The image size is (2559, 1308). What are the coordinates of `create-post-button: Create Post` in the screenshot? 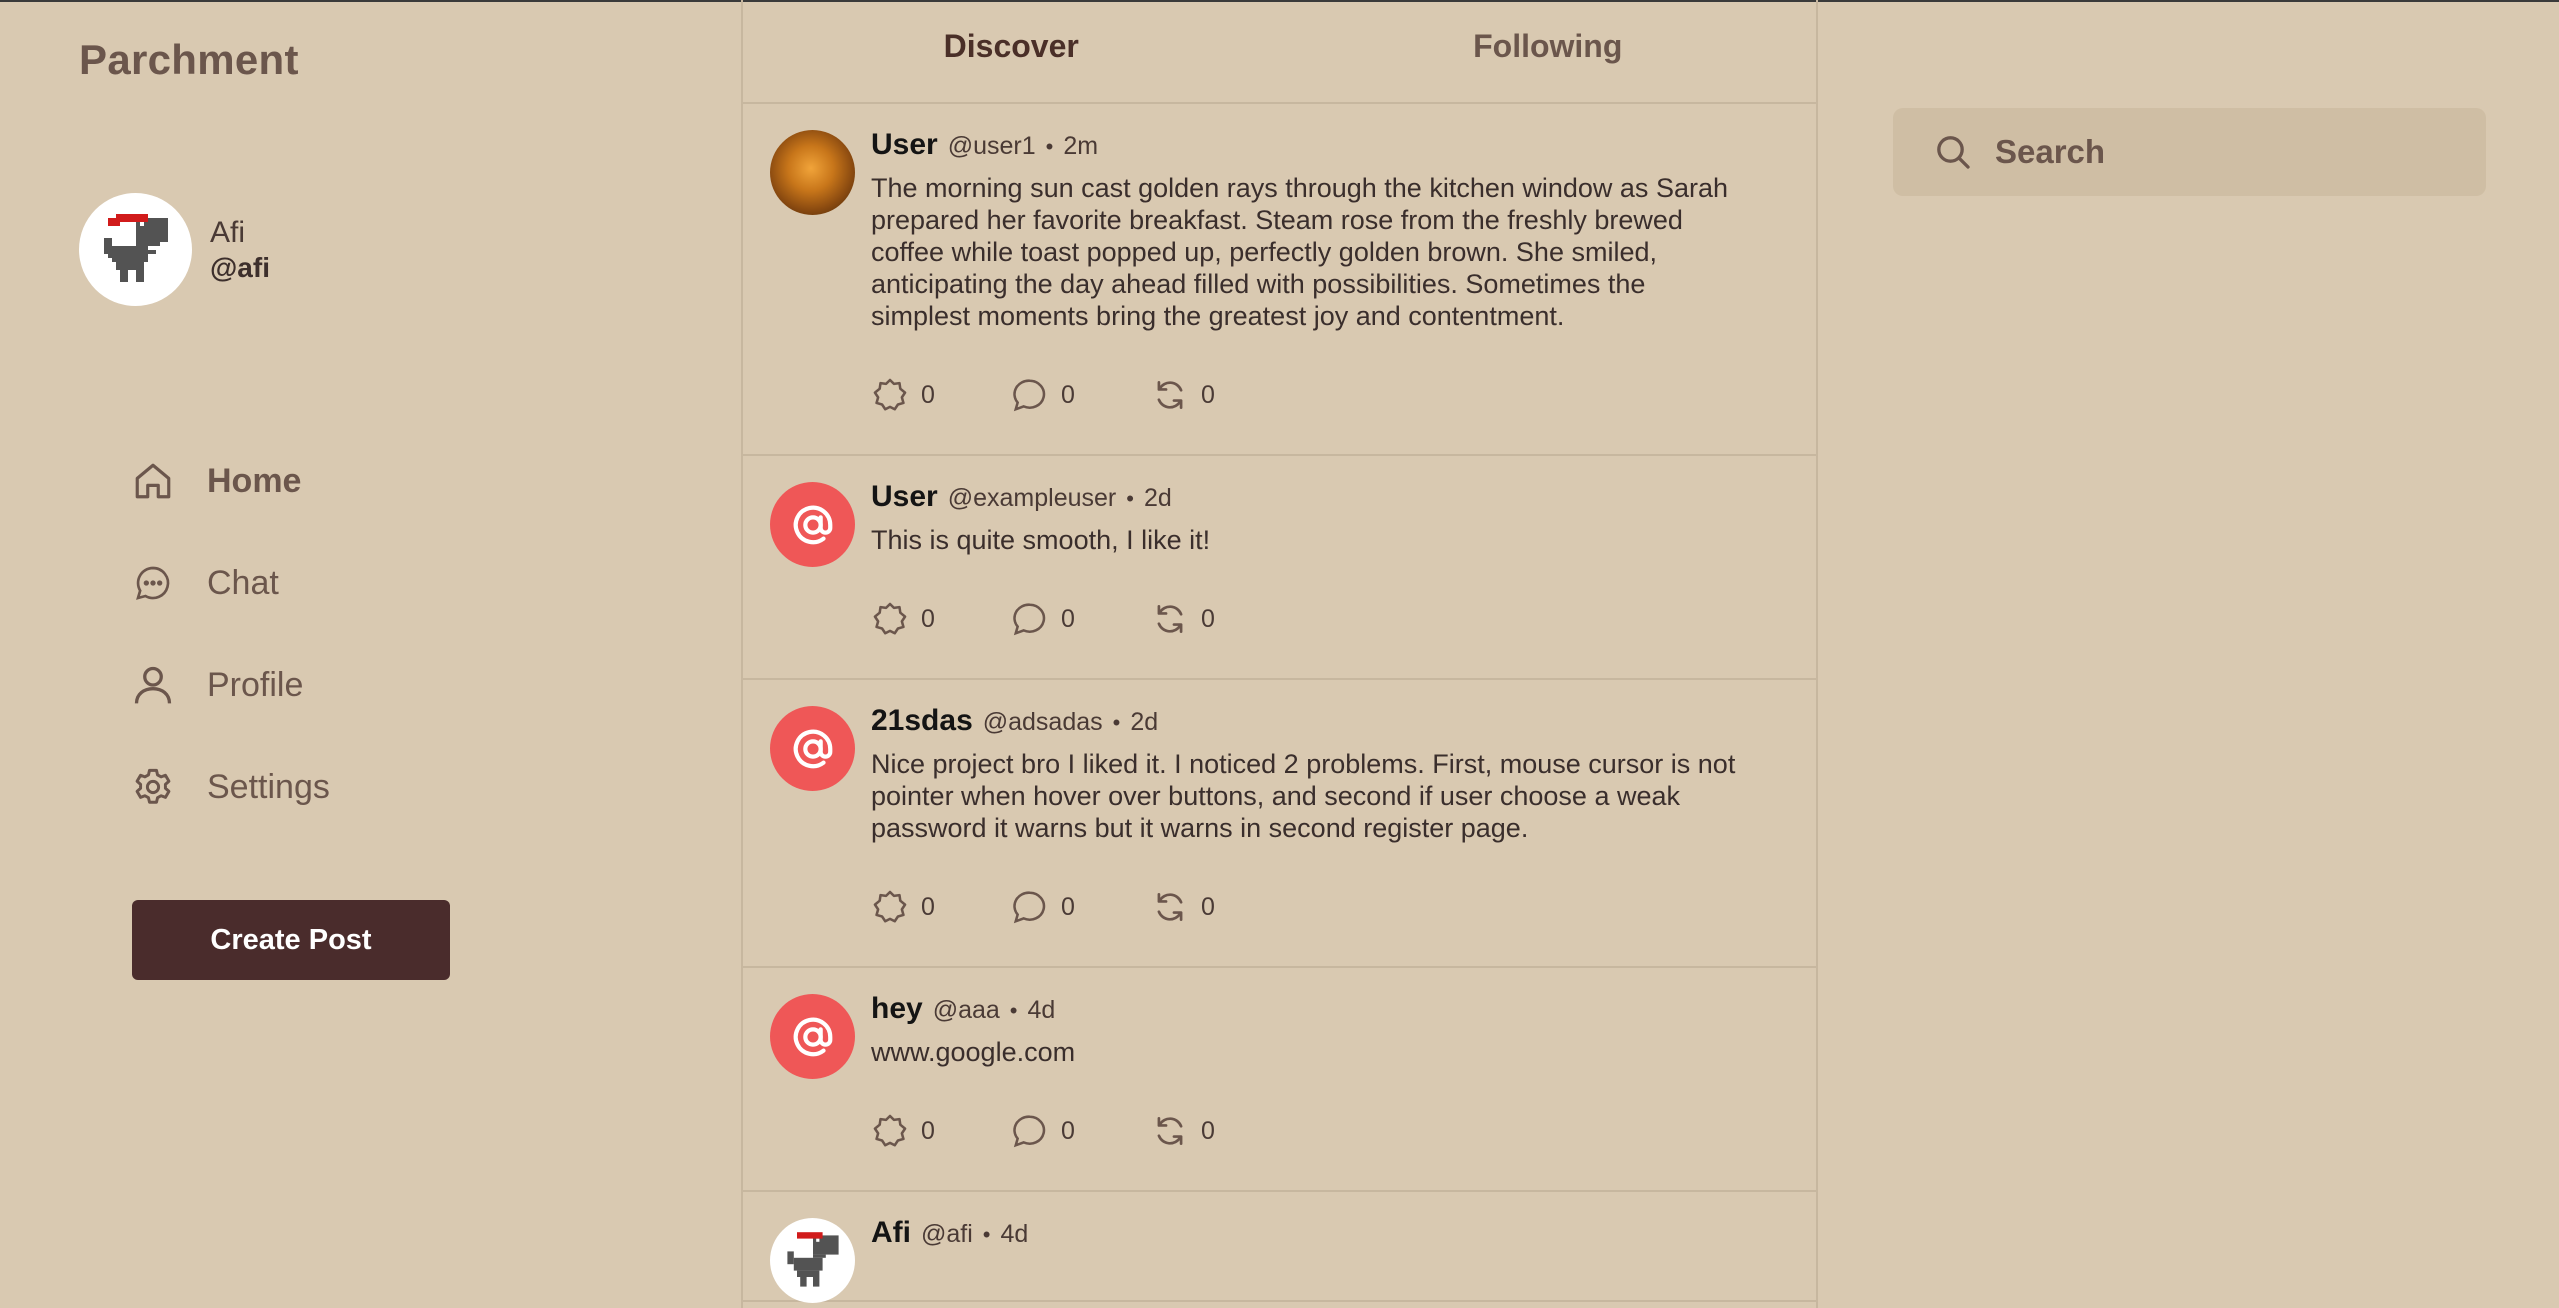 It's located at (291, 940).